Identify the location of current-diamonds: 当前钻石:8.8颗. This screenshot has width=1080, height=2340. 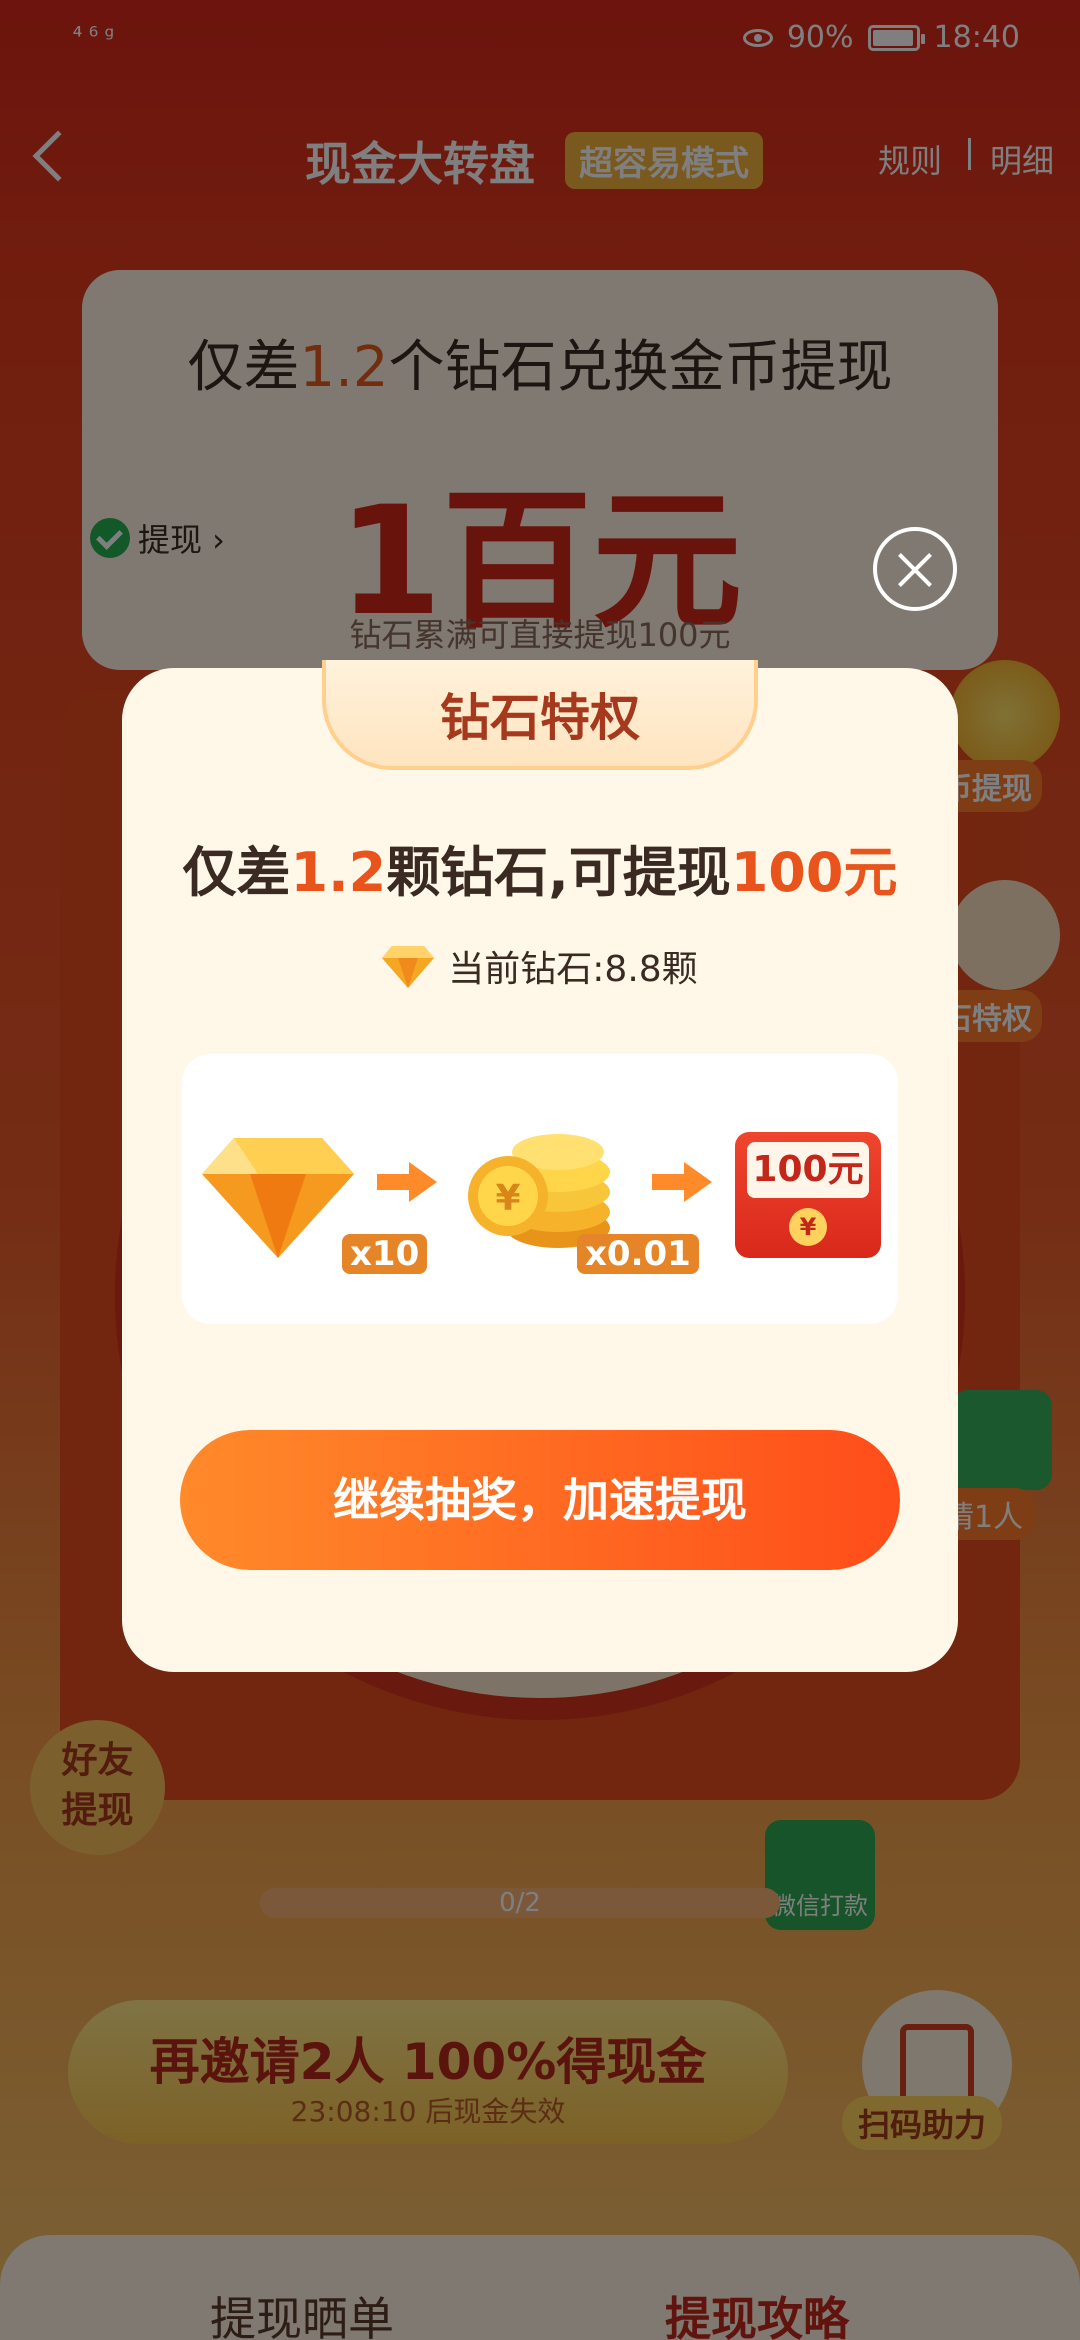
(540, 966).